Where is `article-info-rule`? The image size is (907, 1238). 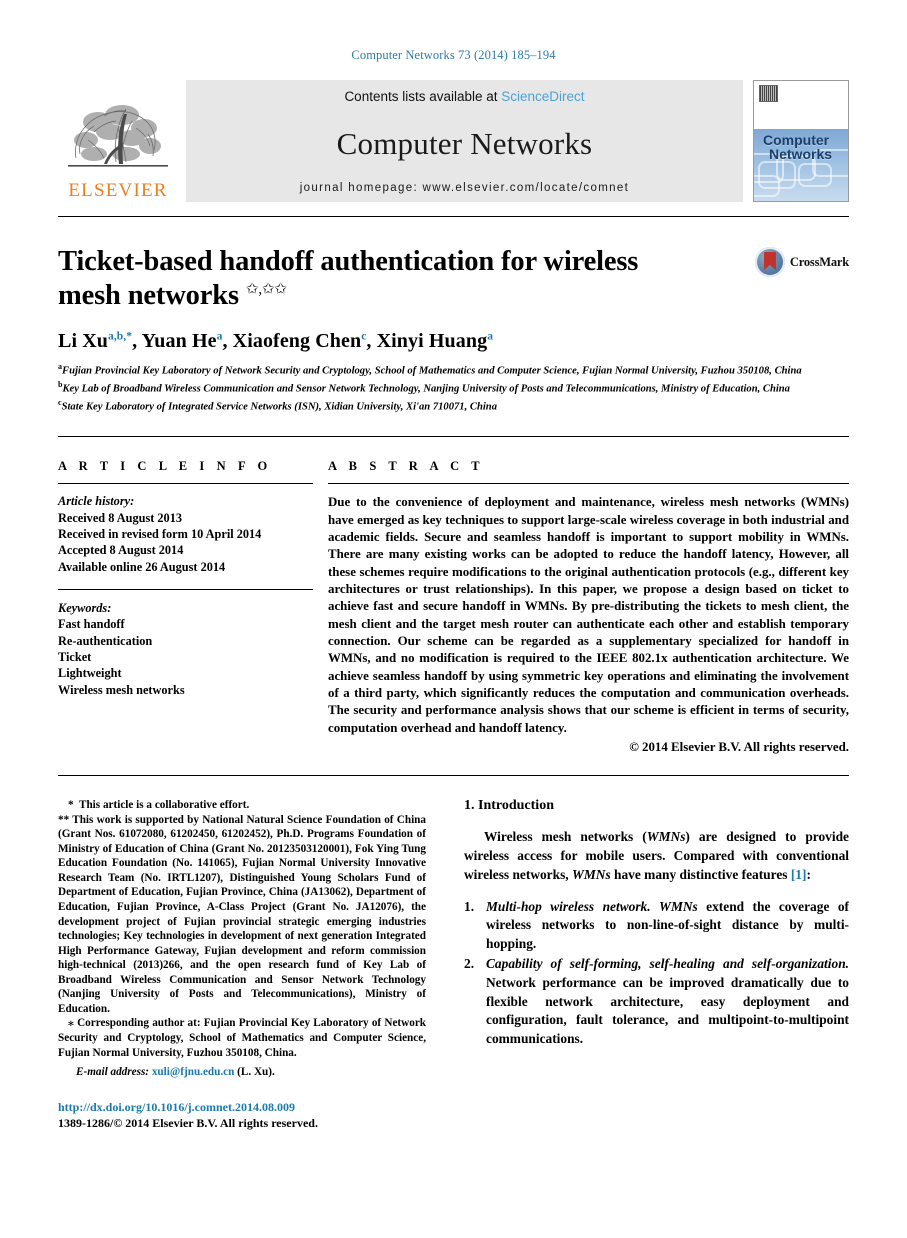
article-info-rule is located at coordinates (185, 484).